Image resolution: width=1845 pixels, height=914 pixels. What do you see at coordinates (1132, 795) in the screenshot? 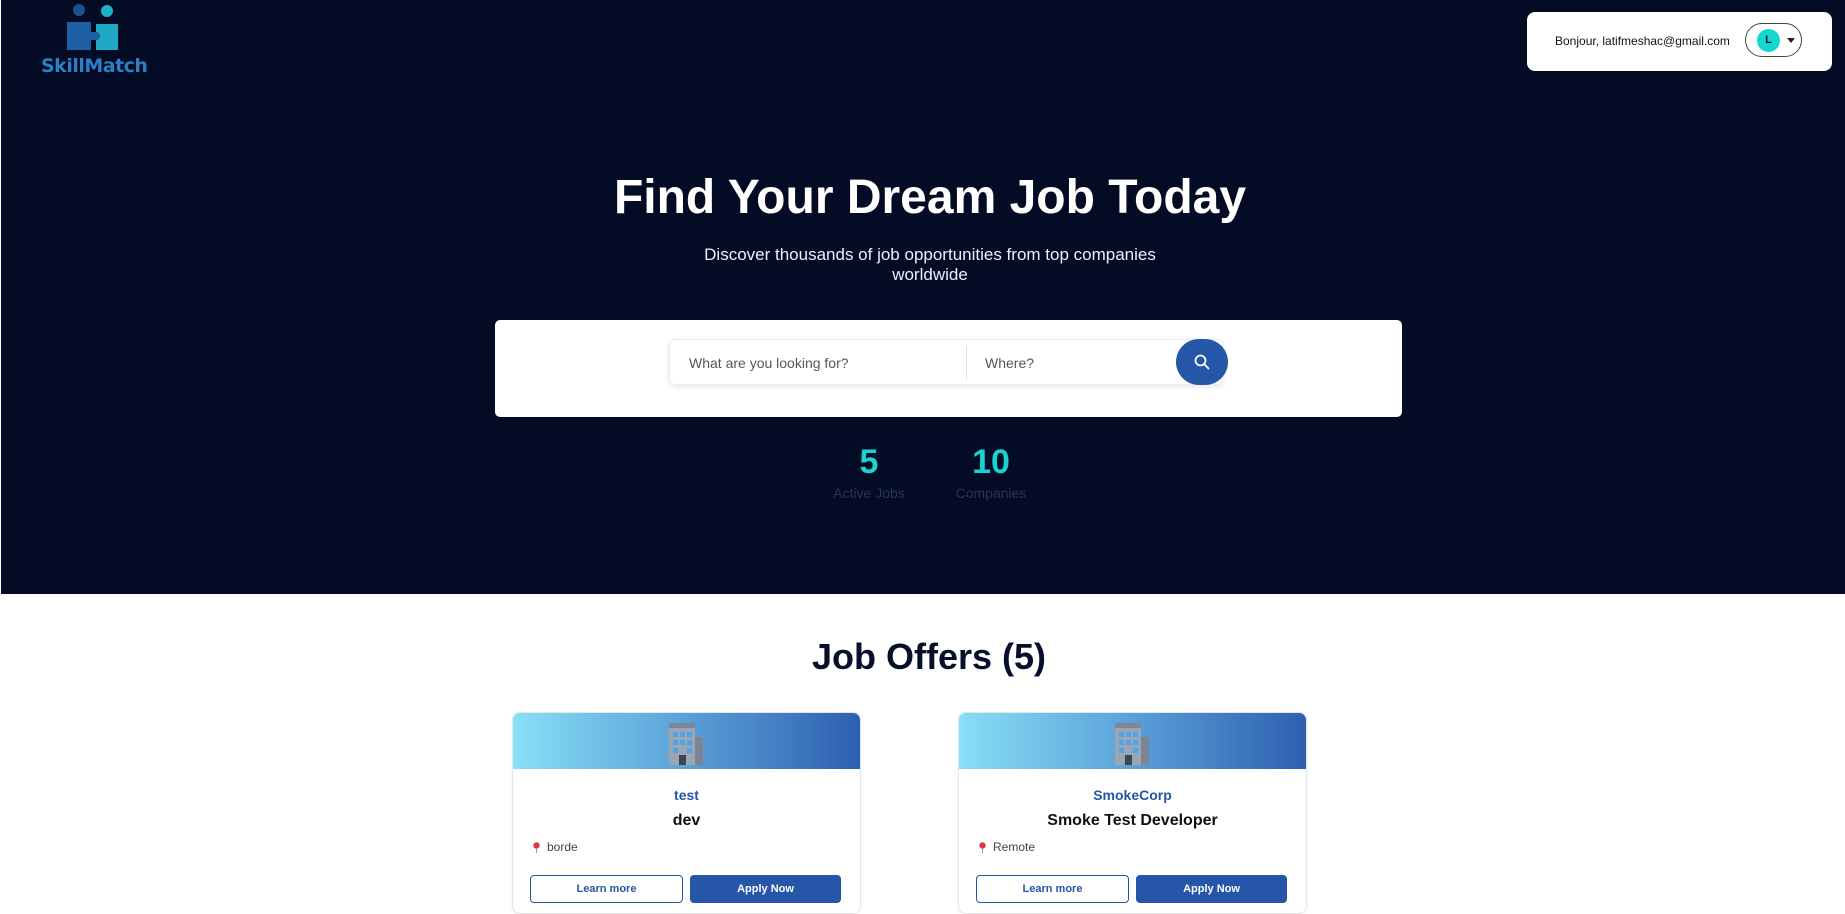
I see `company-name: SmokeCorp` at bounding box center [1132, 795].